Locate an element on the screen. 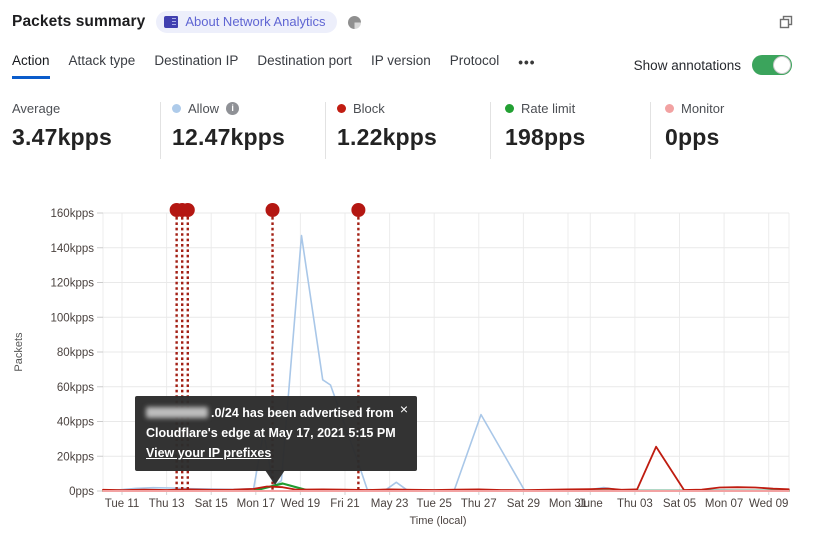  more-tabs-icon: ••• is located at coordinates (526, 66).